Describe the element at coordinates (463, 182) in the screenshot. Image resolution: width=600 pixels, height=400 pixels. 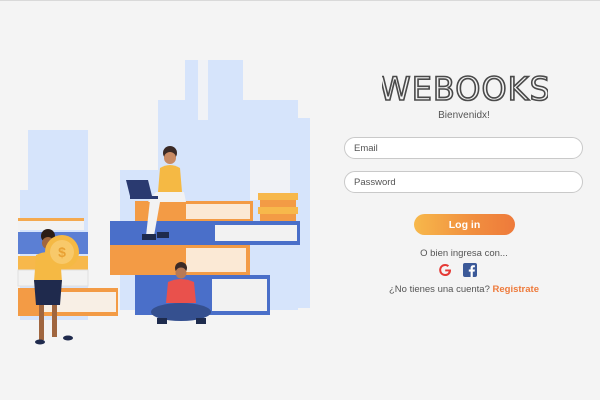
I see `password-field` at that location.